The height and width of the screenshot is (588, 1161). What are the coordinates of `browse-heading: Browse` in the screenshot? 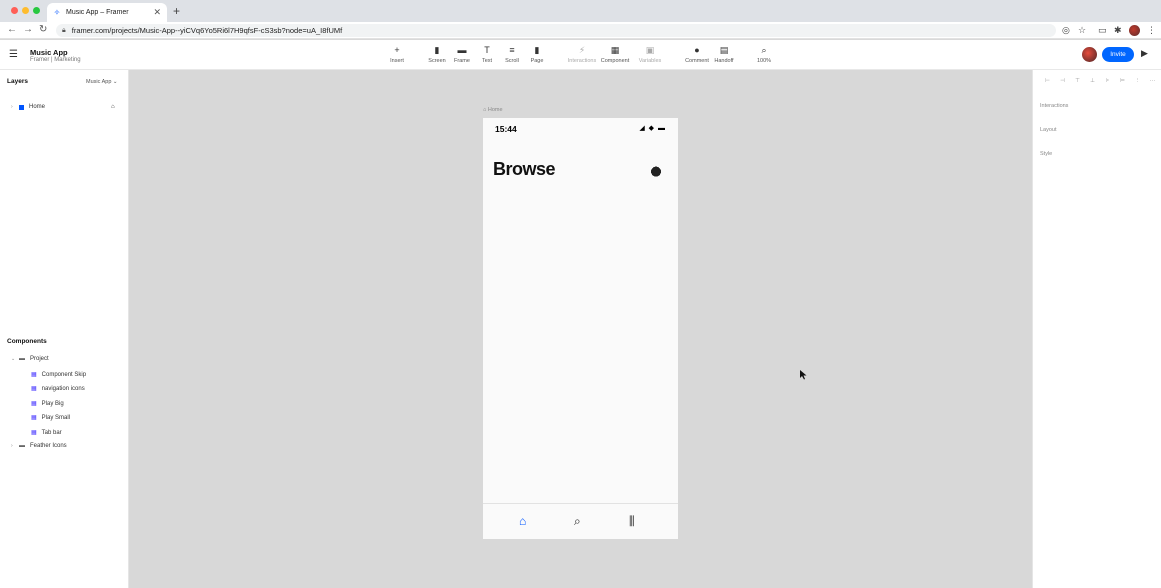 It's located at (524, 169).